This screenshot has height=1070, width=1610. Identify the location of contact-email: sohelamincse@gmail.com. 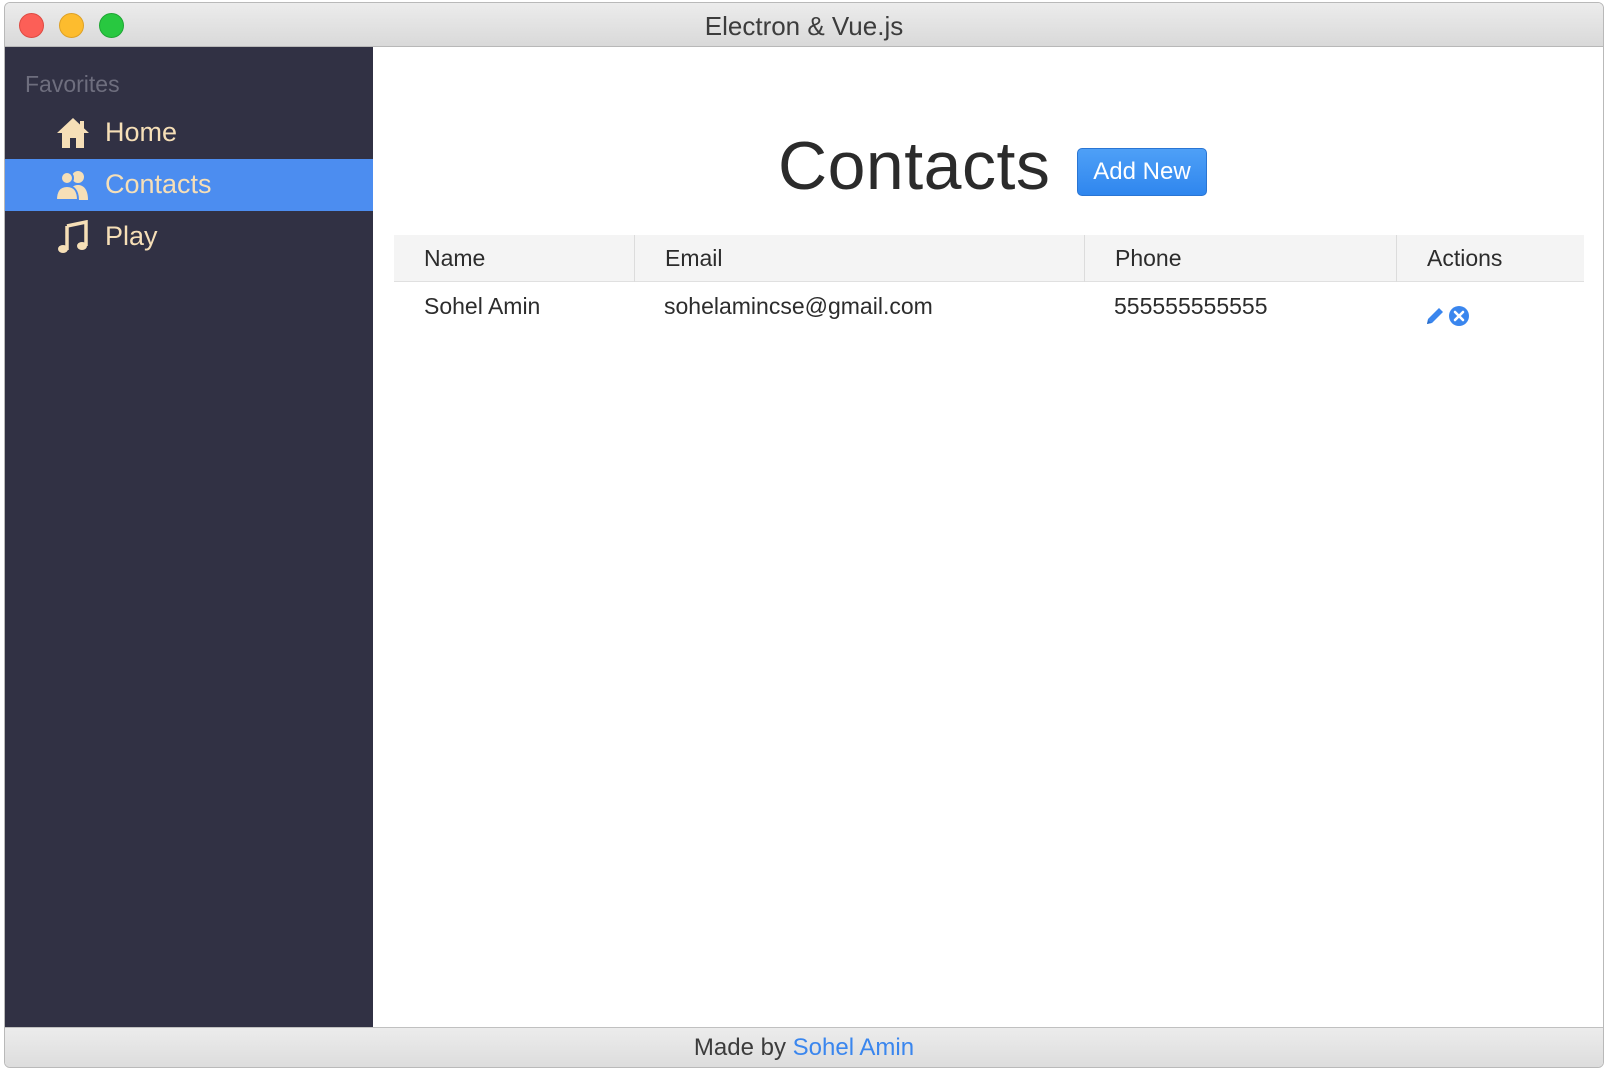
(798, 306).